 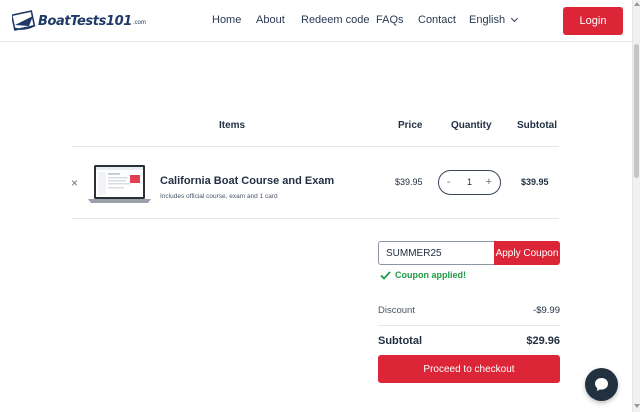 What do you see at coordinates (469, 182) in the screenshot?
I see `quantity-stepper: - 1 +` at bounding box center [469, 182].